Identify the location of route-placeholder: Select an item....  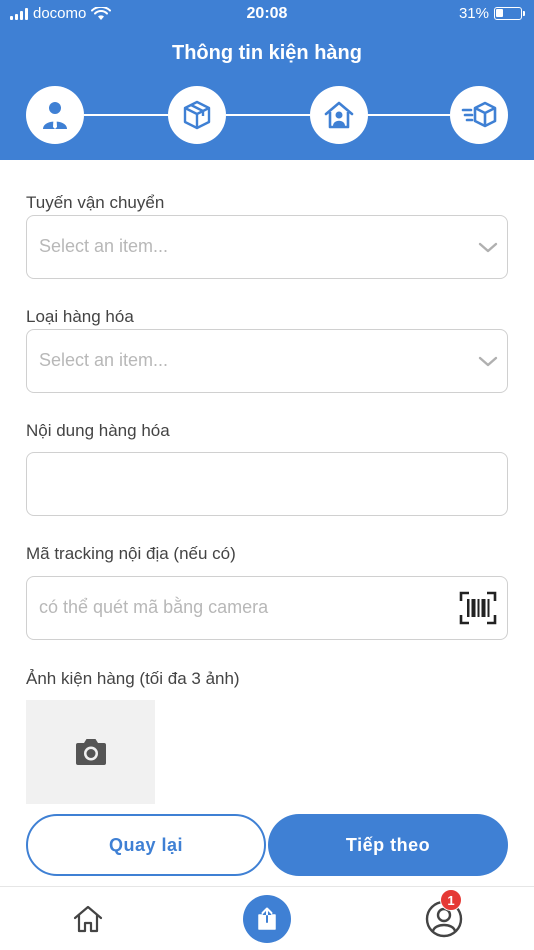
(104, 246).